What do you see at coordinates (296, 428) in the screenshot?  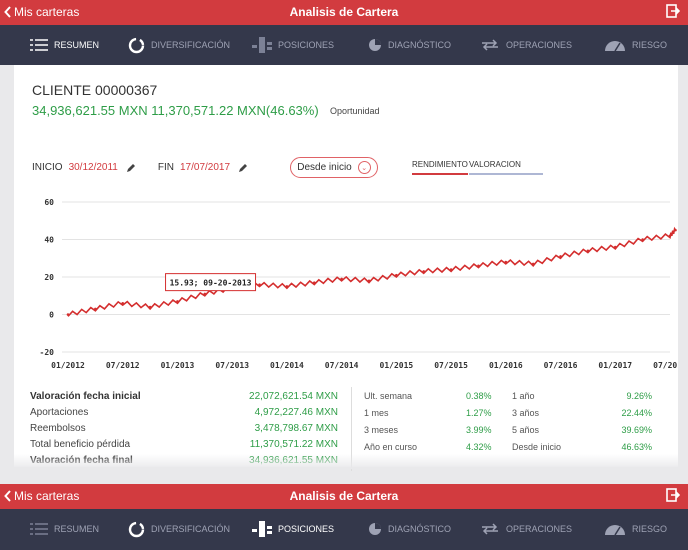 I see `summary-value: 3,478,798.67 MXN` at bounding box center [296, 428].